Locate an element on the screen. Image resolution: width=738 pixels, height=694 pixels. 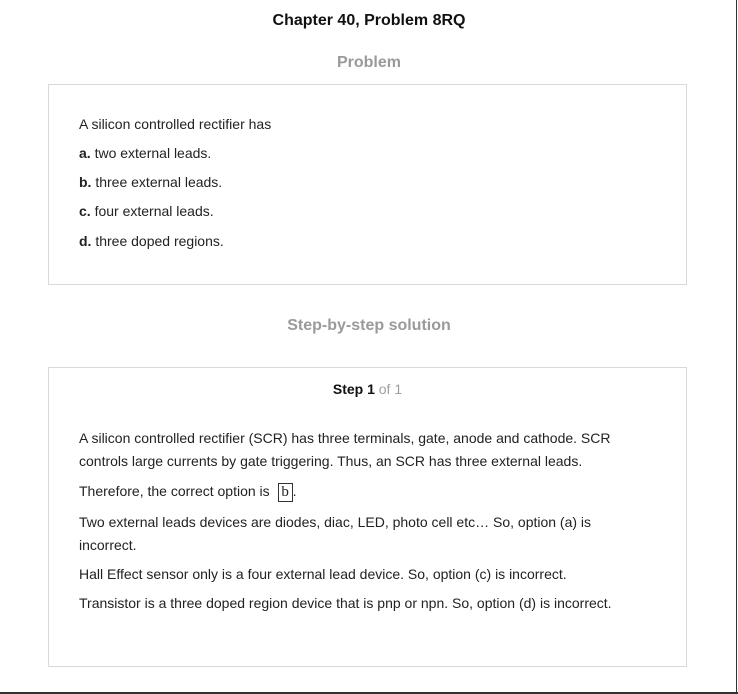
page-title: Chapter 40, Problem 8RQ is located at coordinates (369, 20).